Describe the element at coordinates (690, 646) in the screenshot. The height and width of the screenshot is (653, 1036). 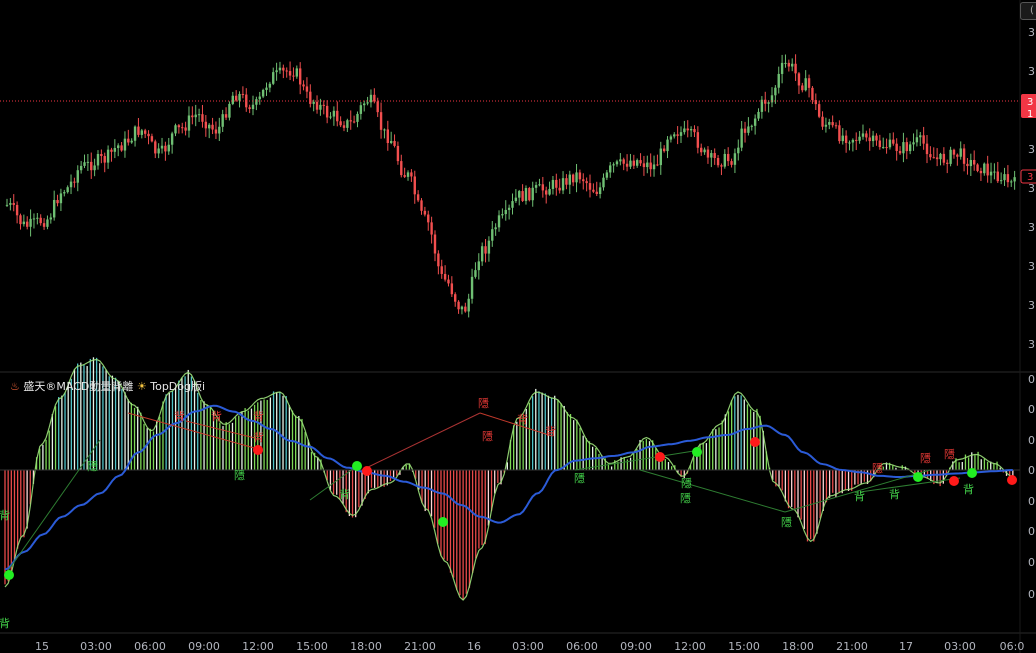
I see `time-axis-label: 12:00` at that location.